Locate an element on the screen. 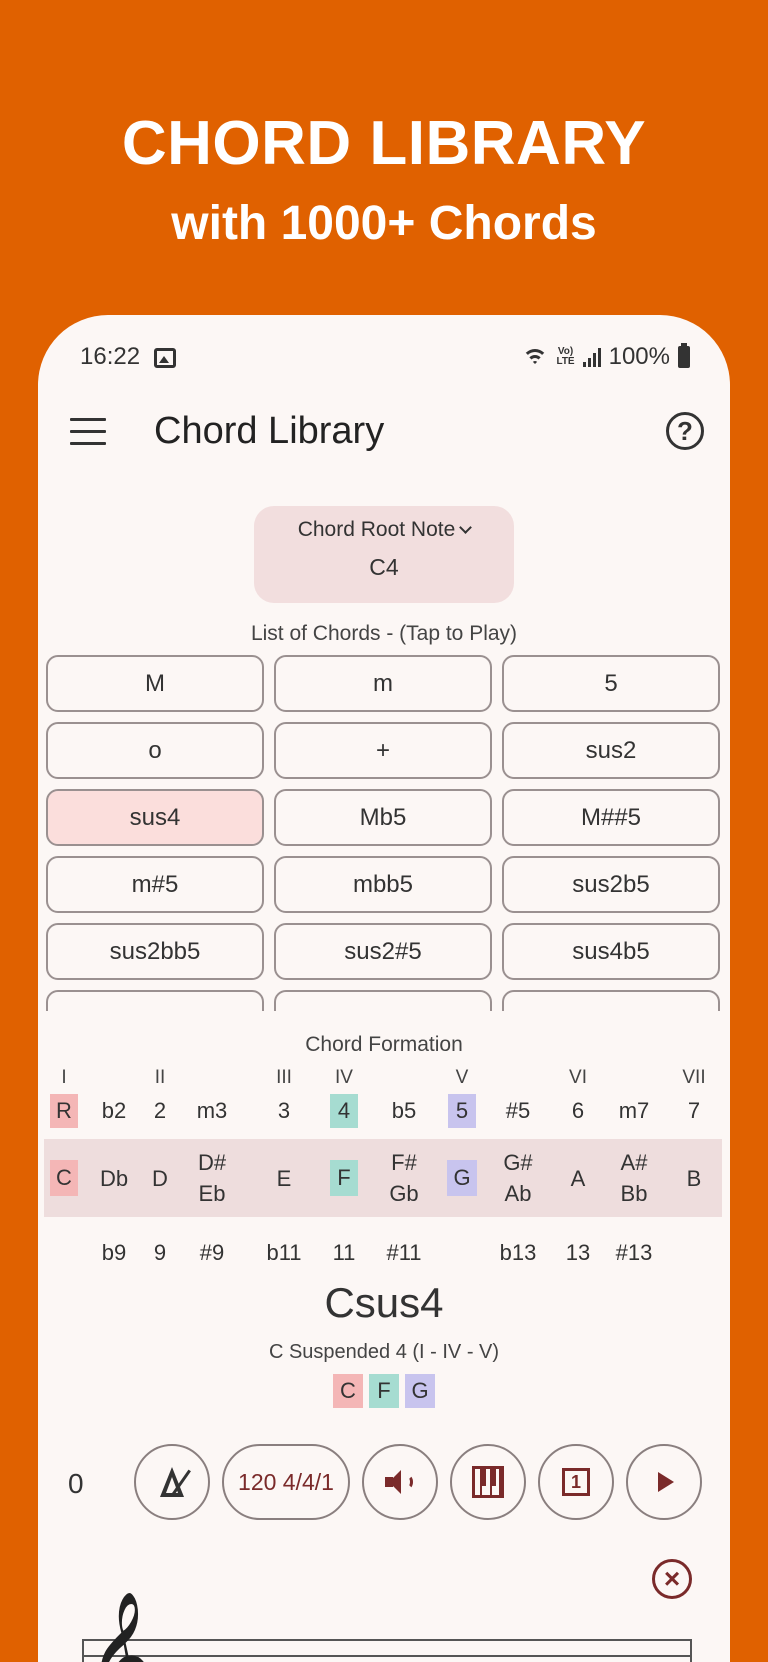 The image size is (768, 1662). note-cell: G# is located at coordinates (518, 1162).